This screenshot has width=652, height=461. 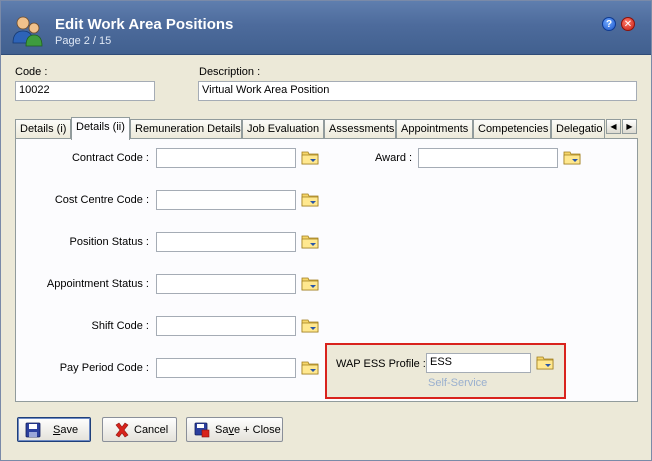 I want to click on tab-appointments: Appointments, so click(x=434, y=129).